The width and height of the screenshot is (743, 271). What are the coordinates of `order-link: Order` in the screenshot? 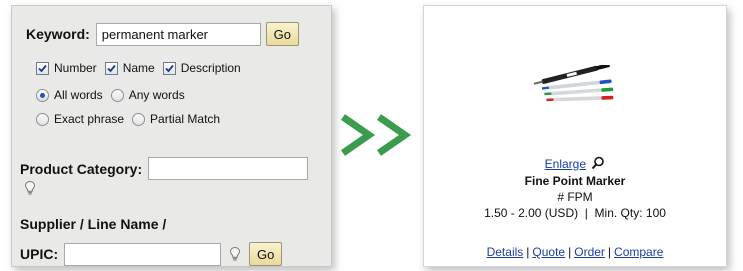 It's located at (589, 252).